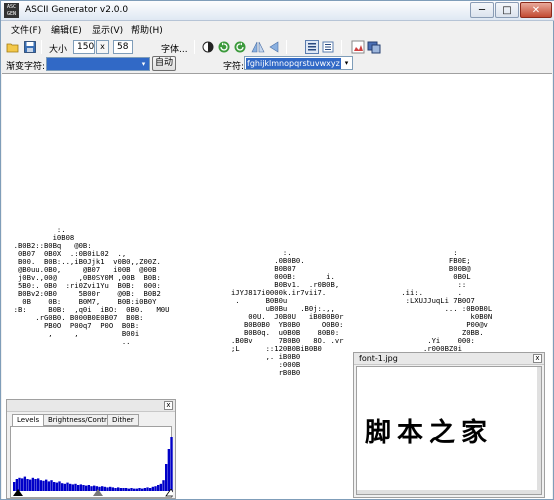  I want to click on invert-icon, so click(208, 47).